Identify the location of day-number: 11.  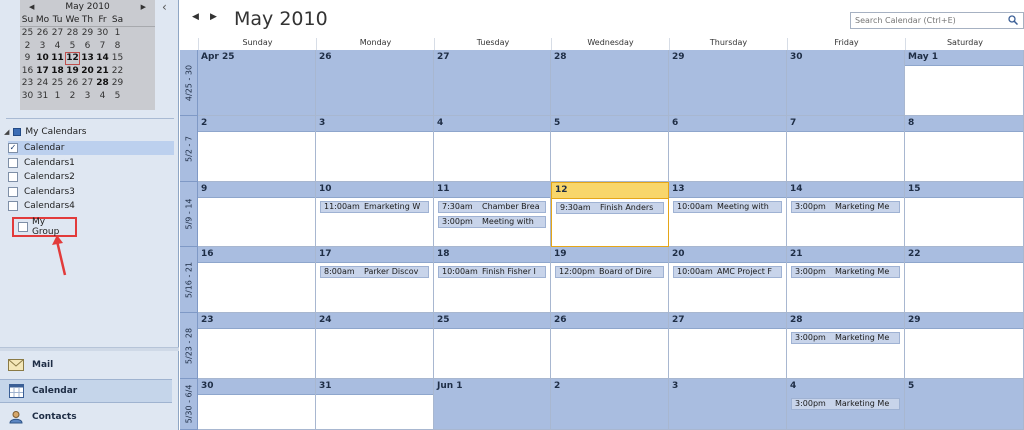
(492, 190).